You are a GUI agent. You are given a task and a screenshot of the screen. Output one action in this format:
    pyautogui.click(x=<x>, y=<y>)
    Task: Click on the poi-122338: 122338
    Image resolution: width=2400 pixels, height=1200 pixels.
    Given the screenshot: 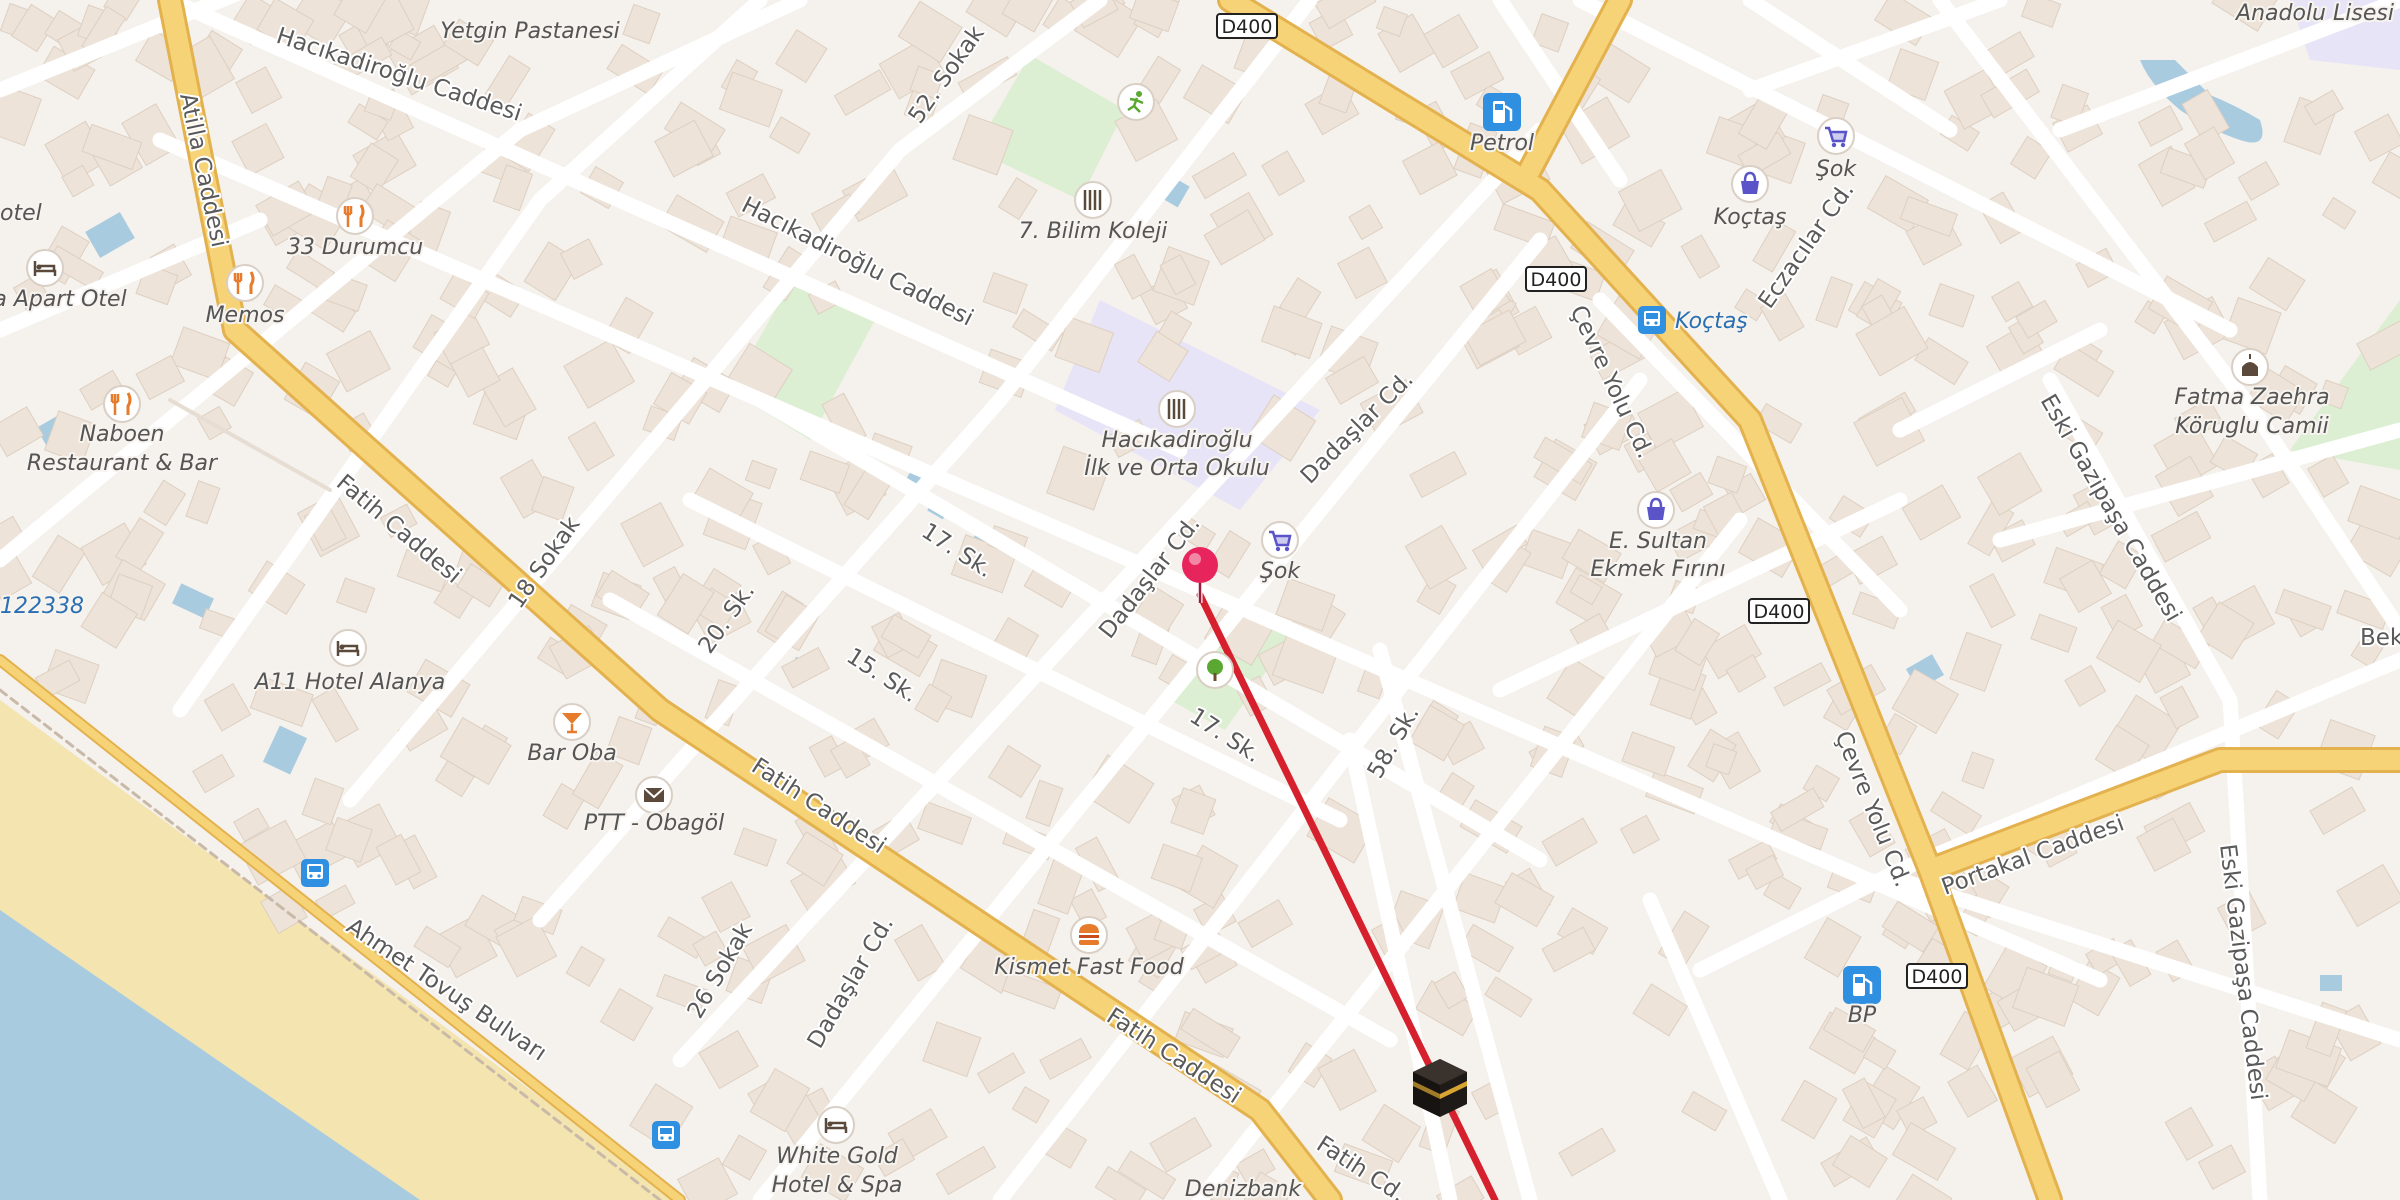 What is the action you would take?
    pyautogui.click(x=43, y=606)
    